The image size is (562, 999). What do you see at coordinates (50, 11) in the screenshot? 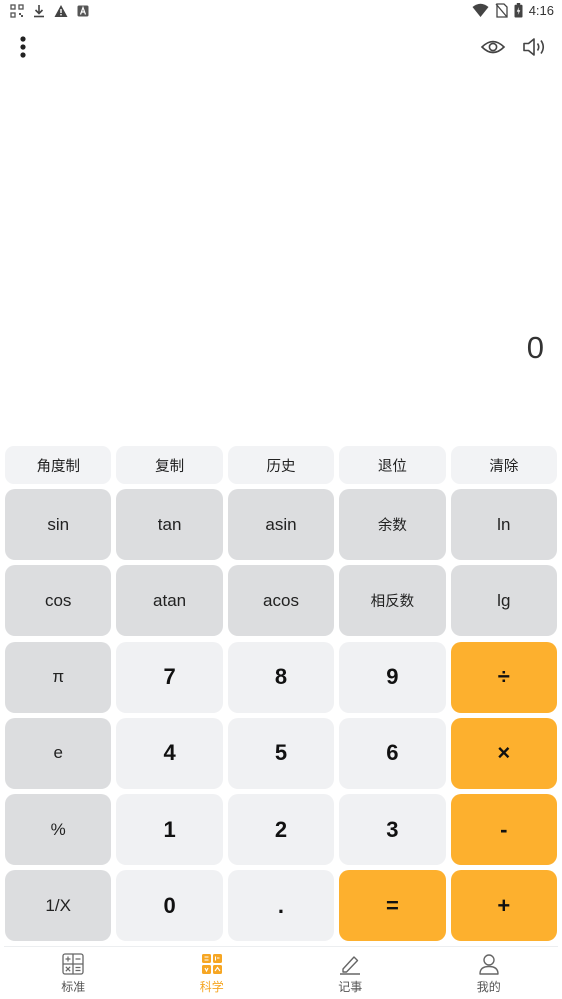
I see `status-bar-left-icons` at bounding box center [50, 11].